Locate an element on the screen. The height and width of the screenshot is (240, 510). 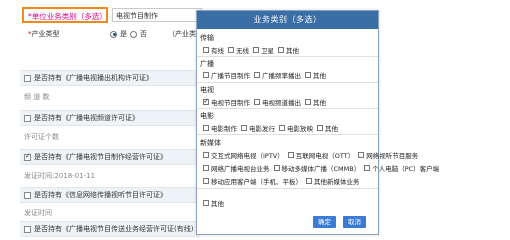
form-row: 许可证个数 is located at coordinates (110, 137).